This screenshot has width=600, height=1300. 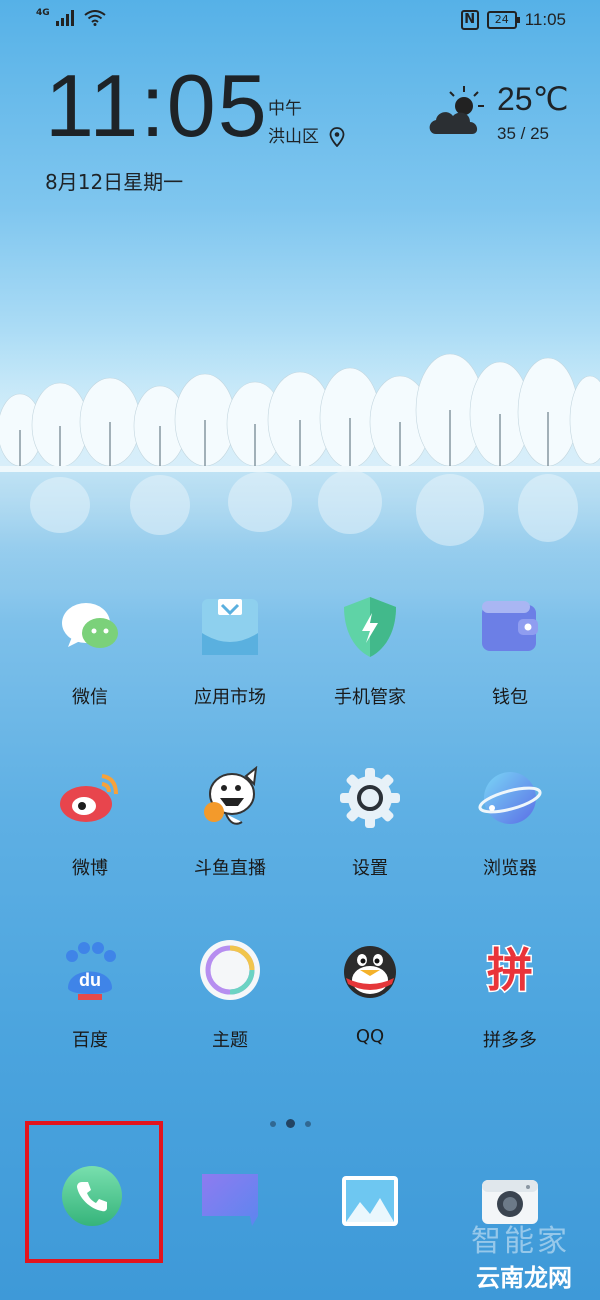 What do you see at coordinates (157, 106) in the screenshot?
I see `clock-time: 11:05` at bounding box center [157, 106].